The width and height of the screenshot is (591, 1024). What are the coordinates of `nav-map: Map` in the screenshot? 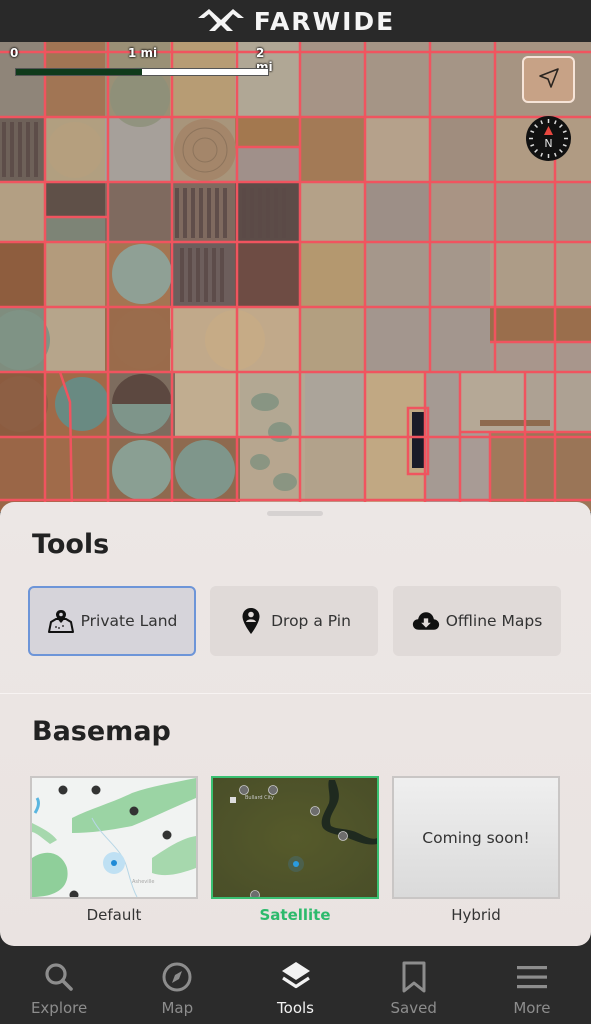 It's located at (177, 985).